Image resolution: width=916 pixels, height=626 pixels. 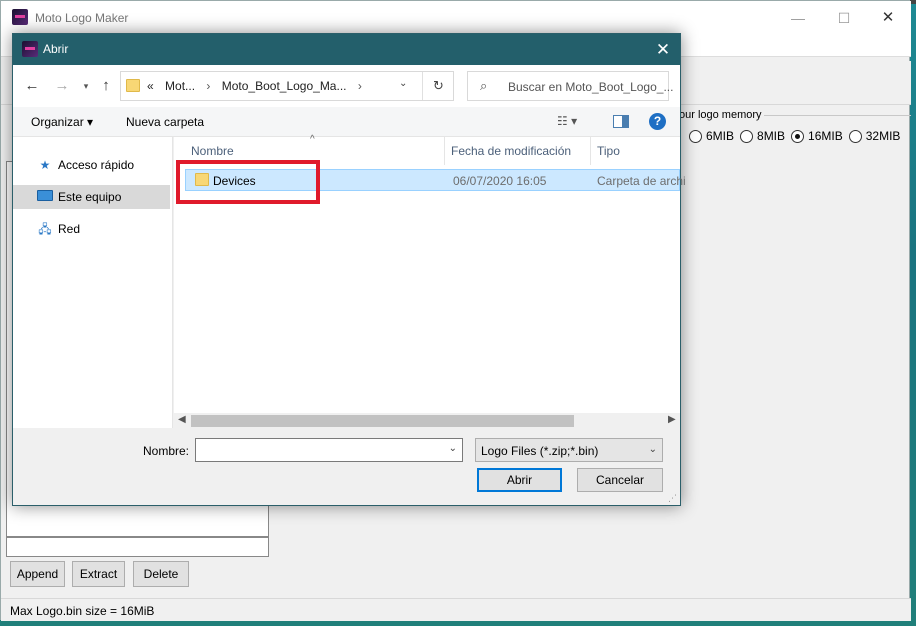 What do you see at coordinates (888, 18) in the screenshot?
I see `close-button: ✕` at bounding box center [888, 18].